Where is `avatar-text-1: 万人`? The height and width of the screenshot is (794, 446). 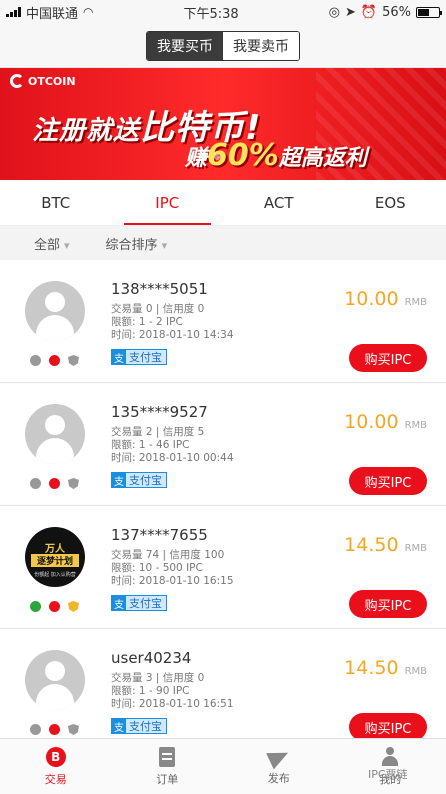 avatar-text-1: 万人 is located at coordinates (55, 549).